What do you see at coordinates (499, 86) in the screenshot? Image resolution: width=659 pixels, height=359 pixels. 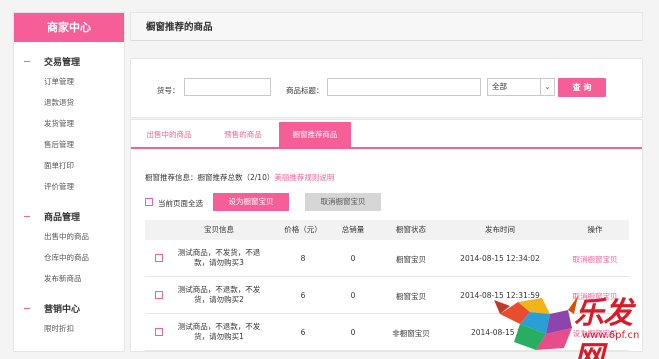 I see `status-select-value: 全部` at bounding box center [499, 86].